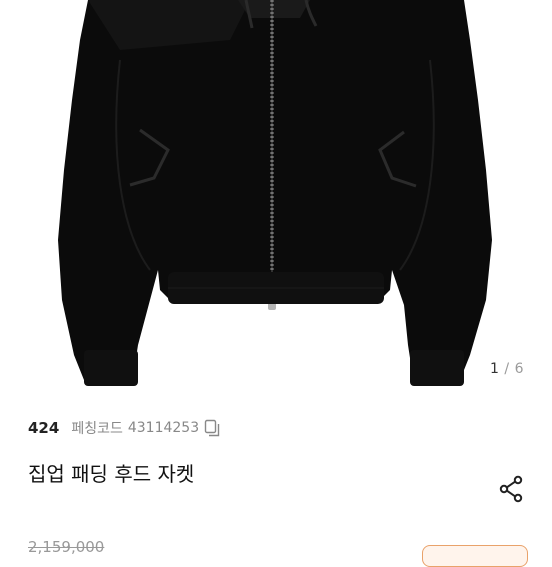 This screenshot has width=552, height=567. I want to click on share-button, so click(511, 489).